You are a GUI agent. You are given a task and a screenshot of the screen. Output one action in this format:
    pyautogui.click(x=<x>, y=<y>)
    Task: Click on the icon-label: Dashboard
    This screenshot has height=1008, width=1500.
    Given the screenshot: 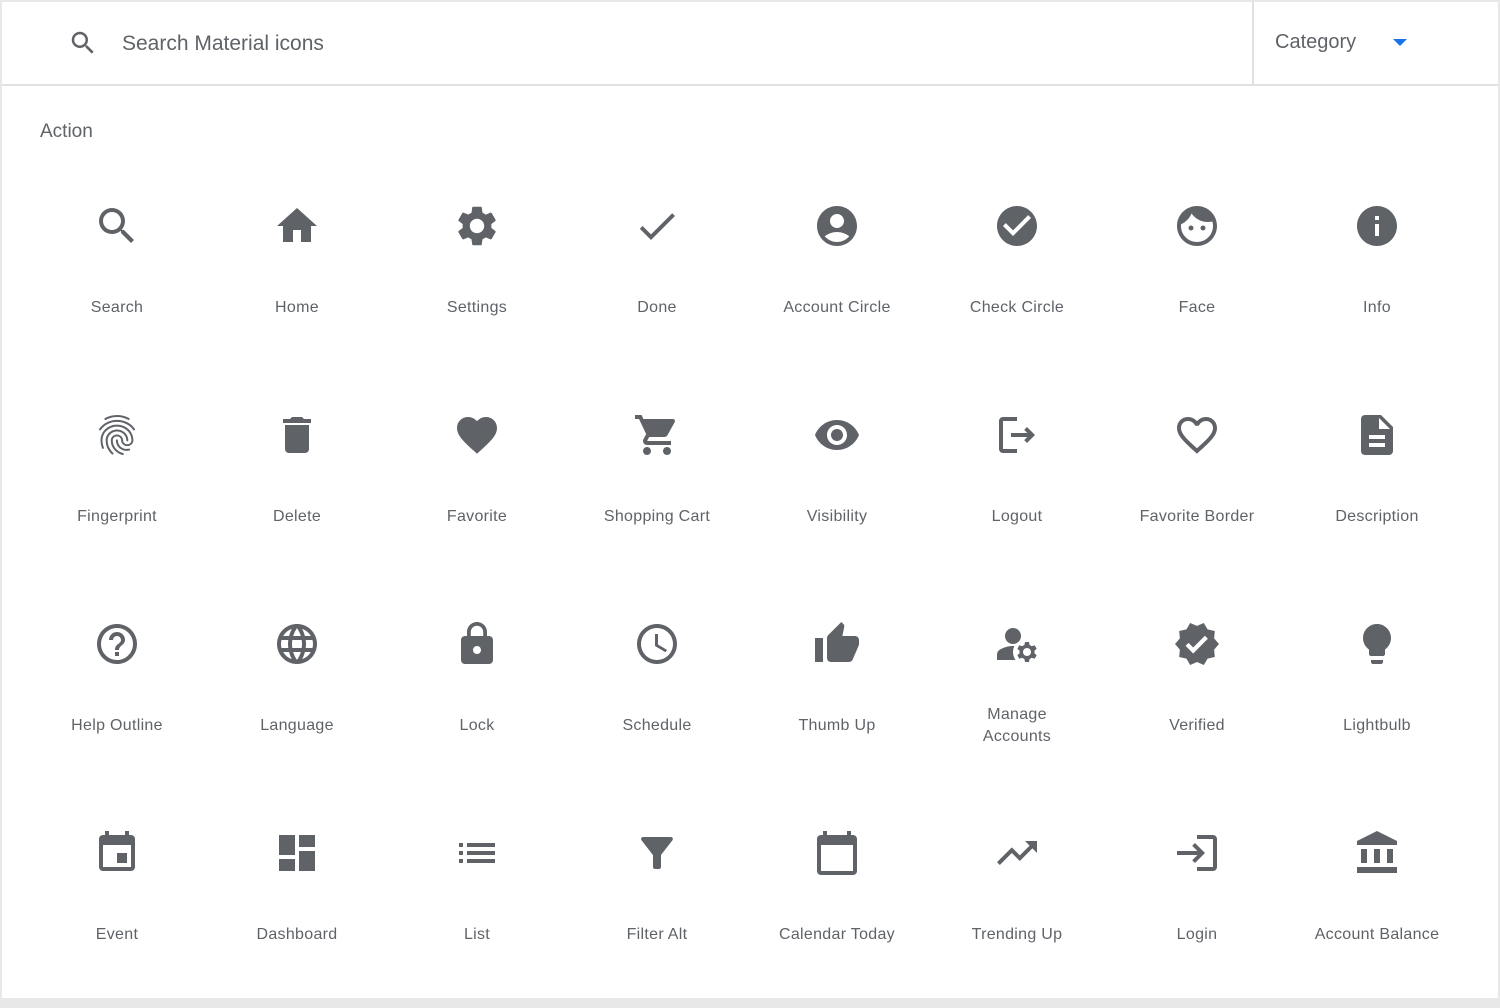 What is the action you would take?
    pyautogui.click(x=297, y=934)
    